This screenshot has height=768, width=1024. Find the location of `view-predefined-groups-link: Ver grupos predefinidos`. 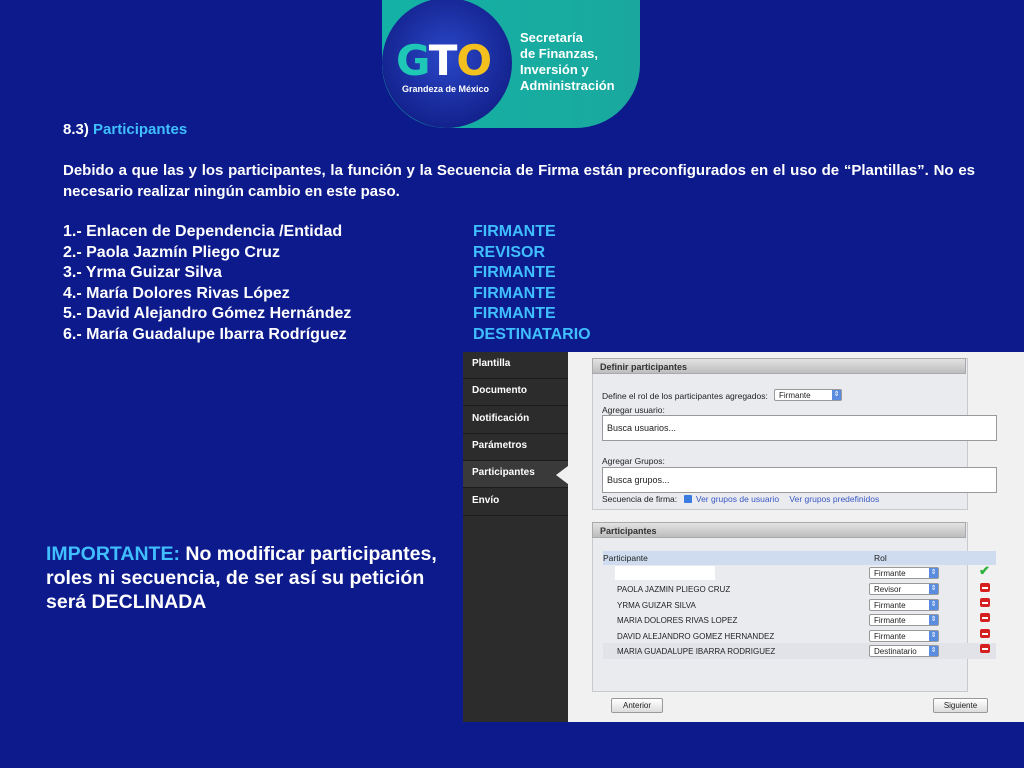

view-predefined-groups-link: Ver grupos predefinidos is located at coordinates (834, 499).